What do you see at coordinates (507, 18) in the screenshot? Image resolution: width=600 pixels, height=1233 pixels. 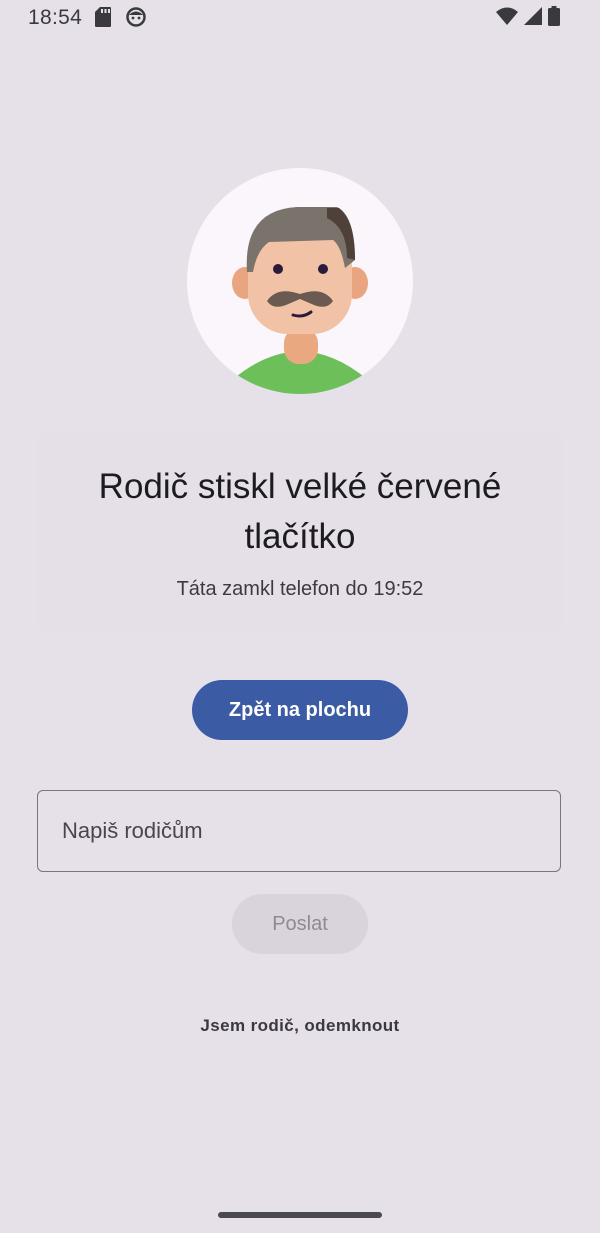 I see `wifi-icon` at bounding box center [507, 18].